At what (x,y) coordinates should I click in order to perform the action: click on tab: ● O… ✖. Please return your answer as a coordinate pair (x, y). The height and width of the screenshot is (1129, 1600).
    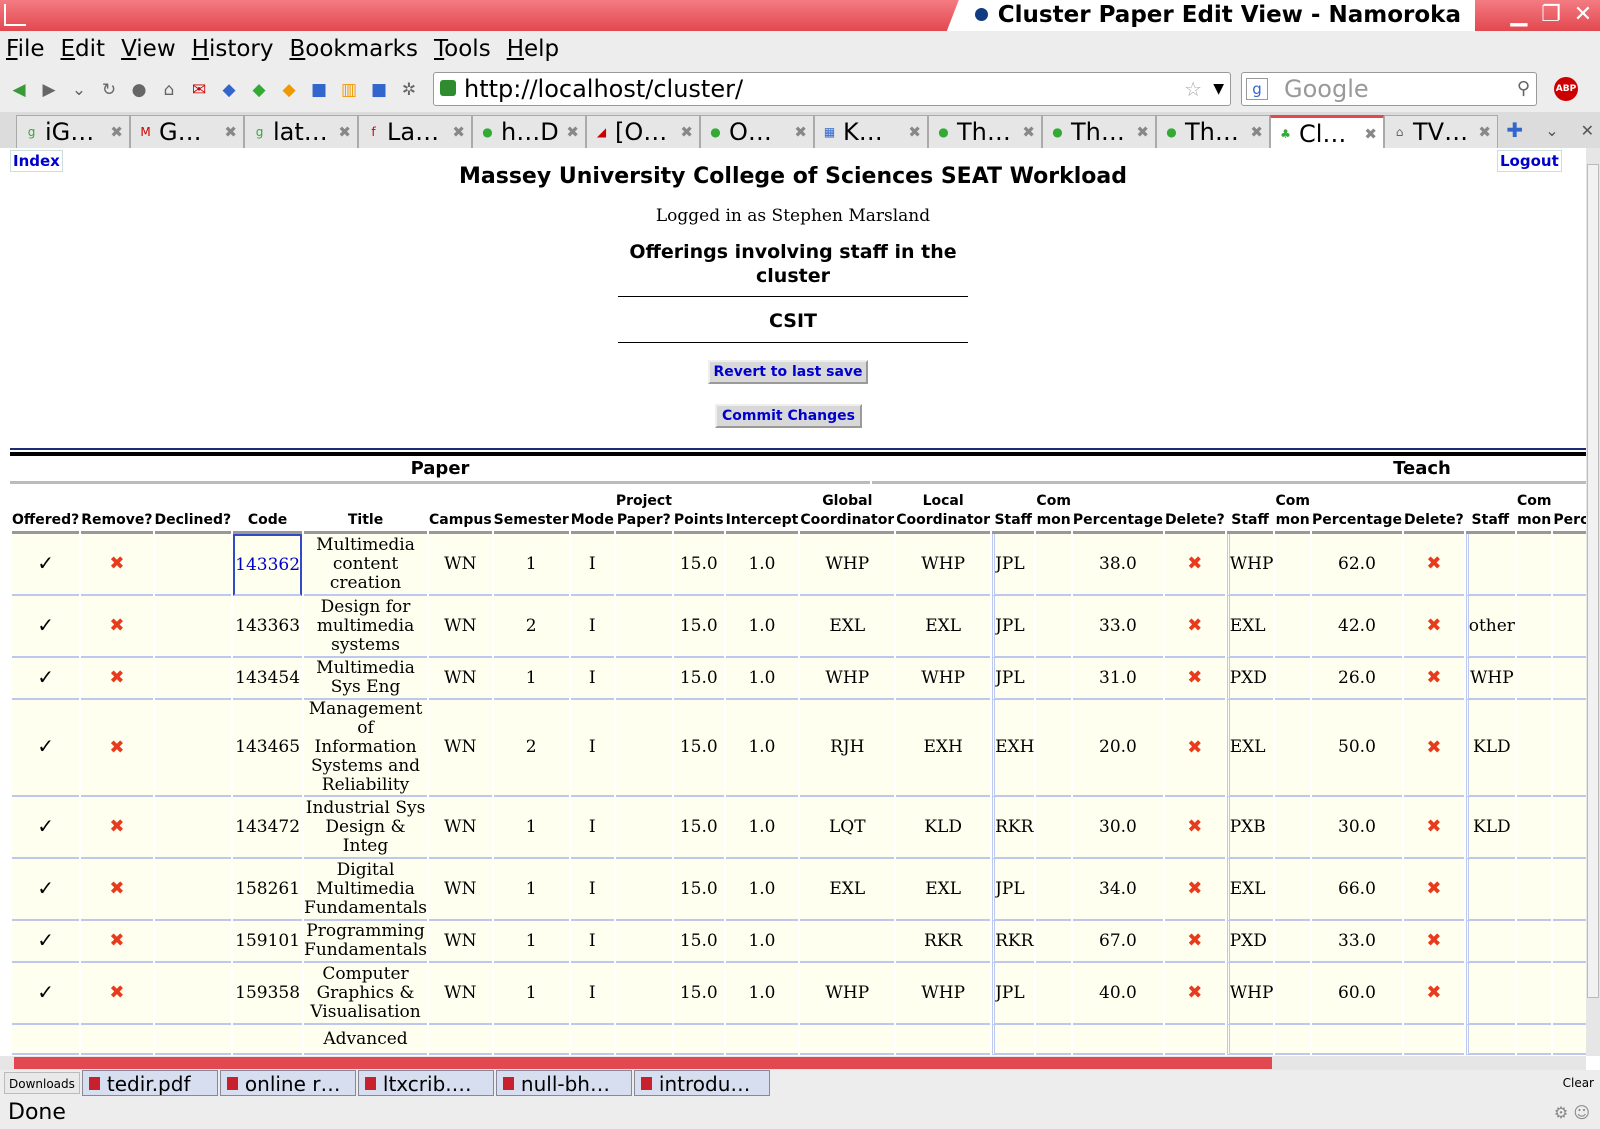
    Looking at the image, I should click on (757, 131).